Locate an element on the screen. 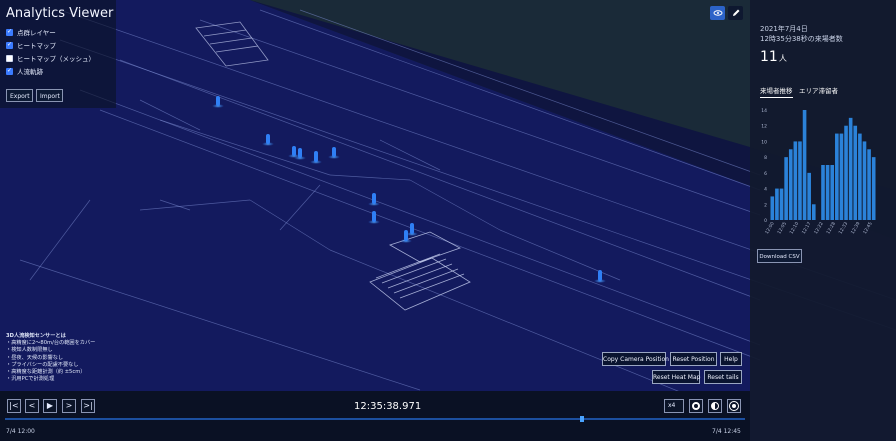 The image size is (896, 441). x-tick-label: 12:39 is located at coordinates (856, 228).